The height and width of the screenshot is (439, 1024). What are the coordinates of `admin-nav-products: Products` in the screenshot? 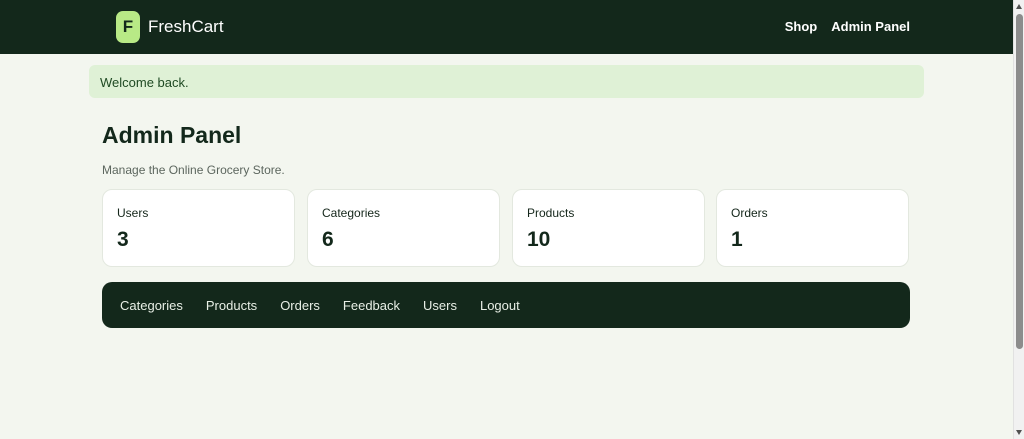 It's located at (231, 305).